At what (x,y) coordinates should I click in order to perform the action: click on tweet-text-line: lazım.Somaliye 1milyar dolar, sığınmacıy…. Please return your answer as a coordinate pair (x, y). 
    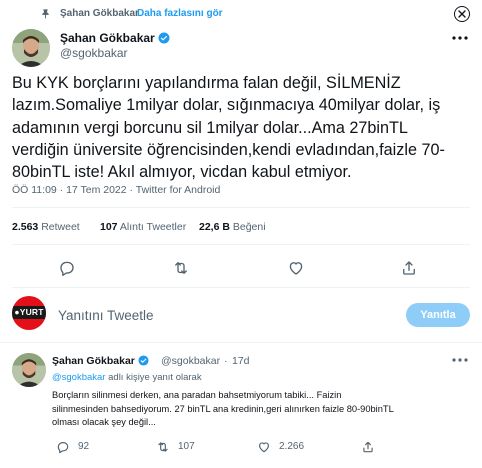
    Looking at the image, I should click on (226, 105).